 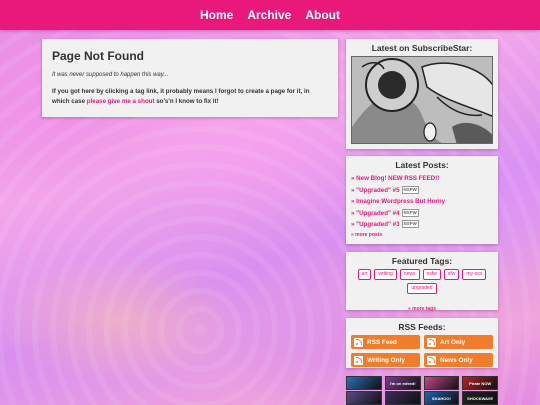 What do you see at coordinates (186, 101) in the screenshot?
I see `body-suffix: so's'n I know to fix it!` at bounding box center [186, 101].